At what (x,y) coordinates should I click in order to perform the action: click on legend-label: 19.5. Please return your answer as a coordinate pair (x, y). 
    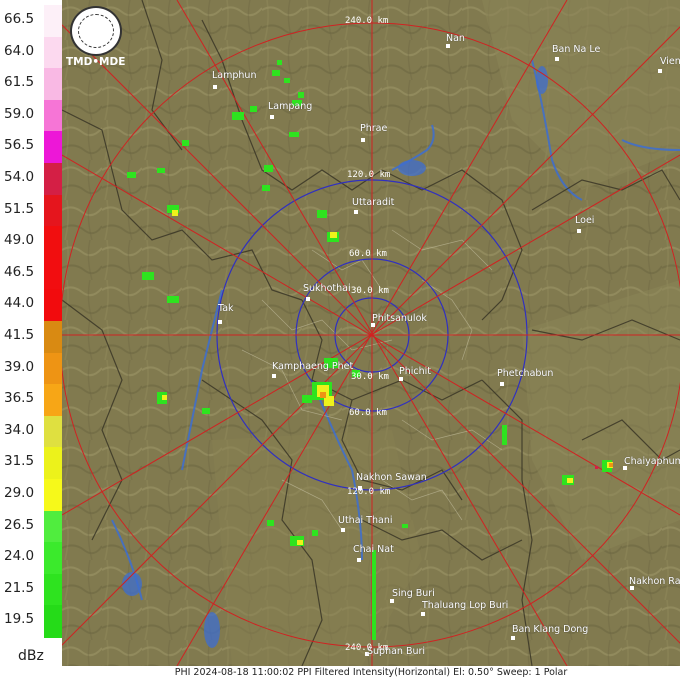
    Looking at the image, I should click on (19, 619).